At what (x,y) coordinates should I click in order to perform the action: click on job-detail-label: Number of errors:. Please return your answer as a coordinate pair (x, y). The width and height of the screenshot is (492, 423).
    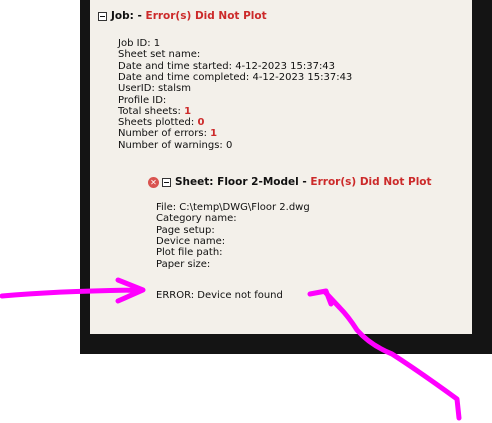
    Looking at the image, I should click on (164, 134).